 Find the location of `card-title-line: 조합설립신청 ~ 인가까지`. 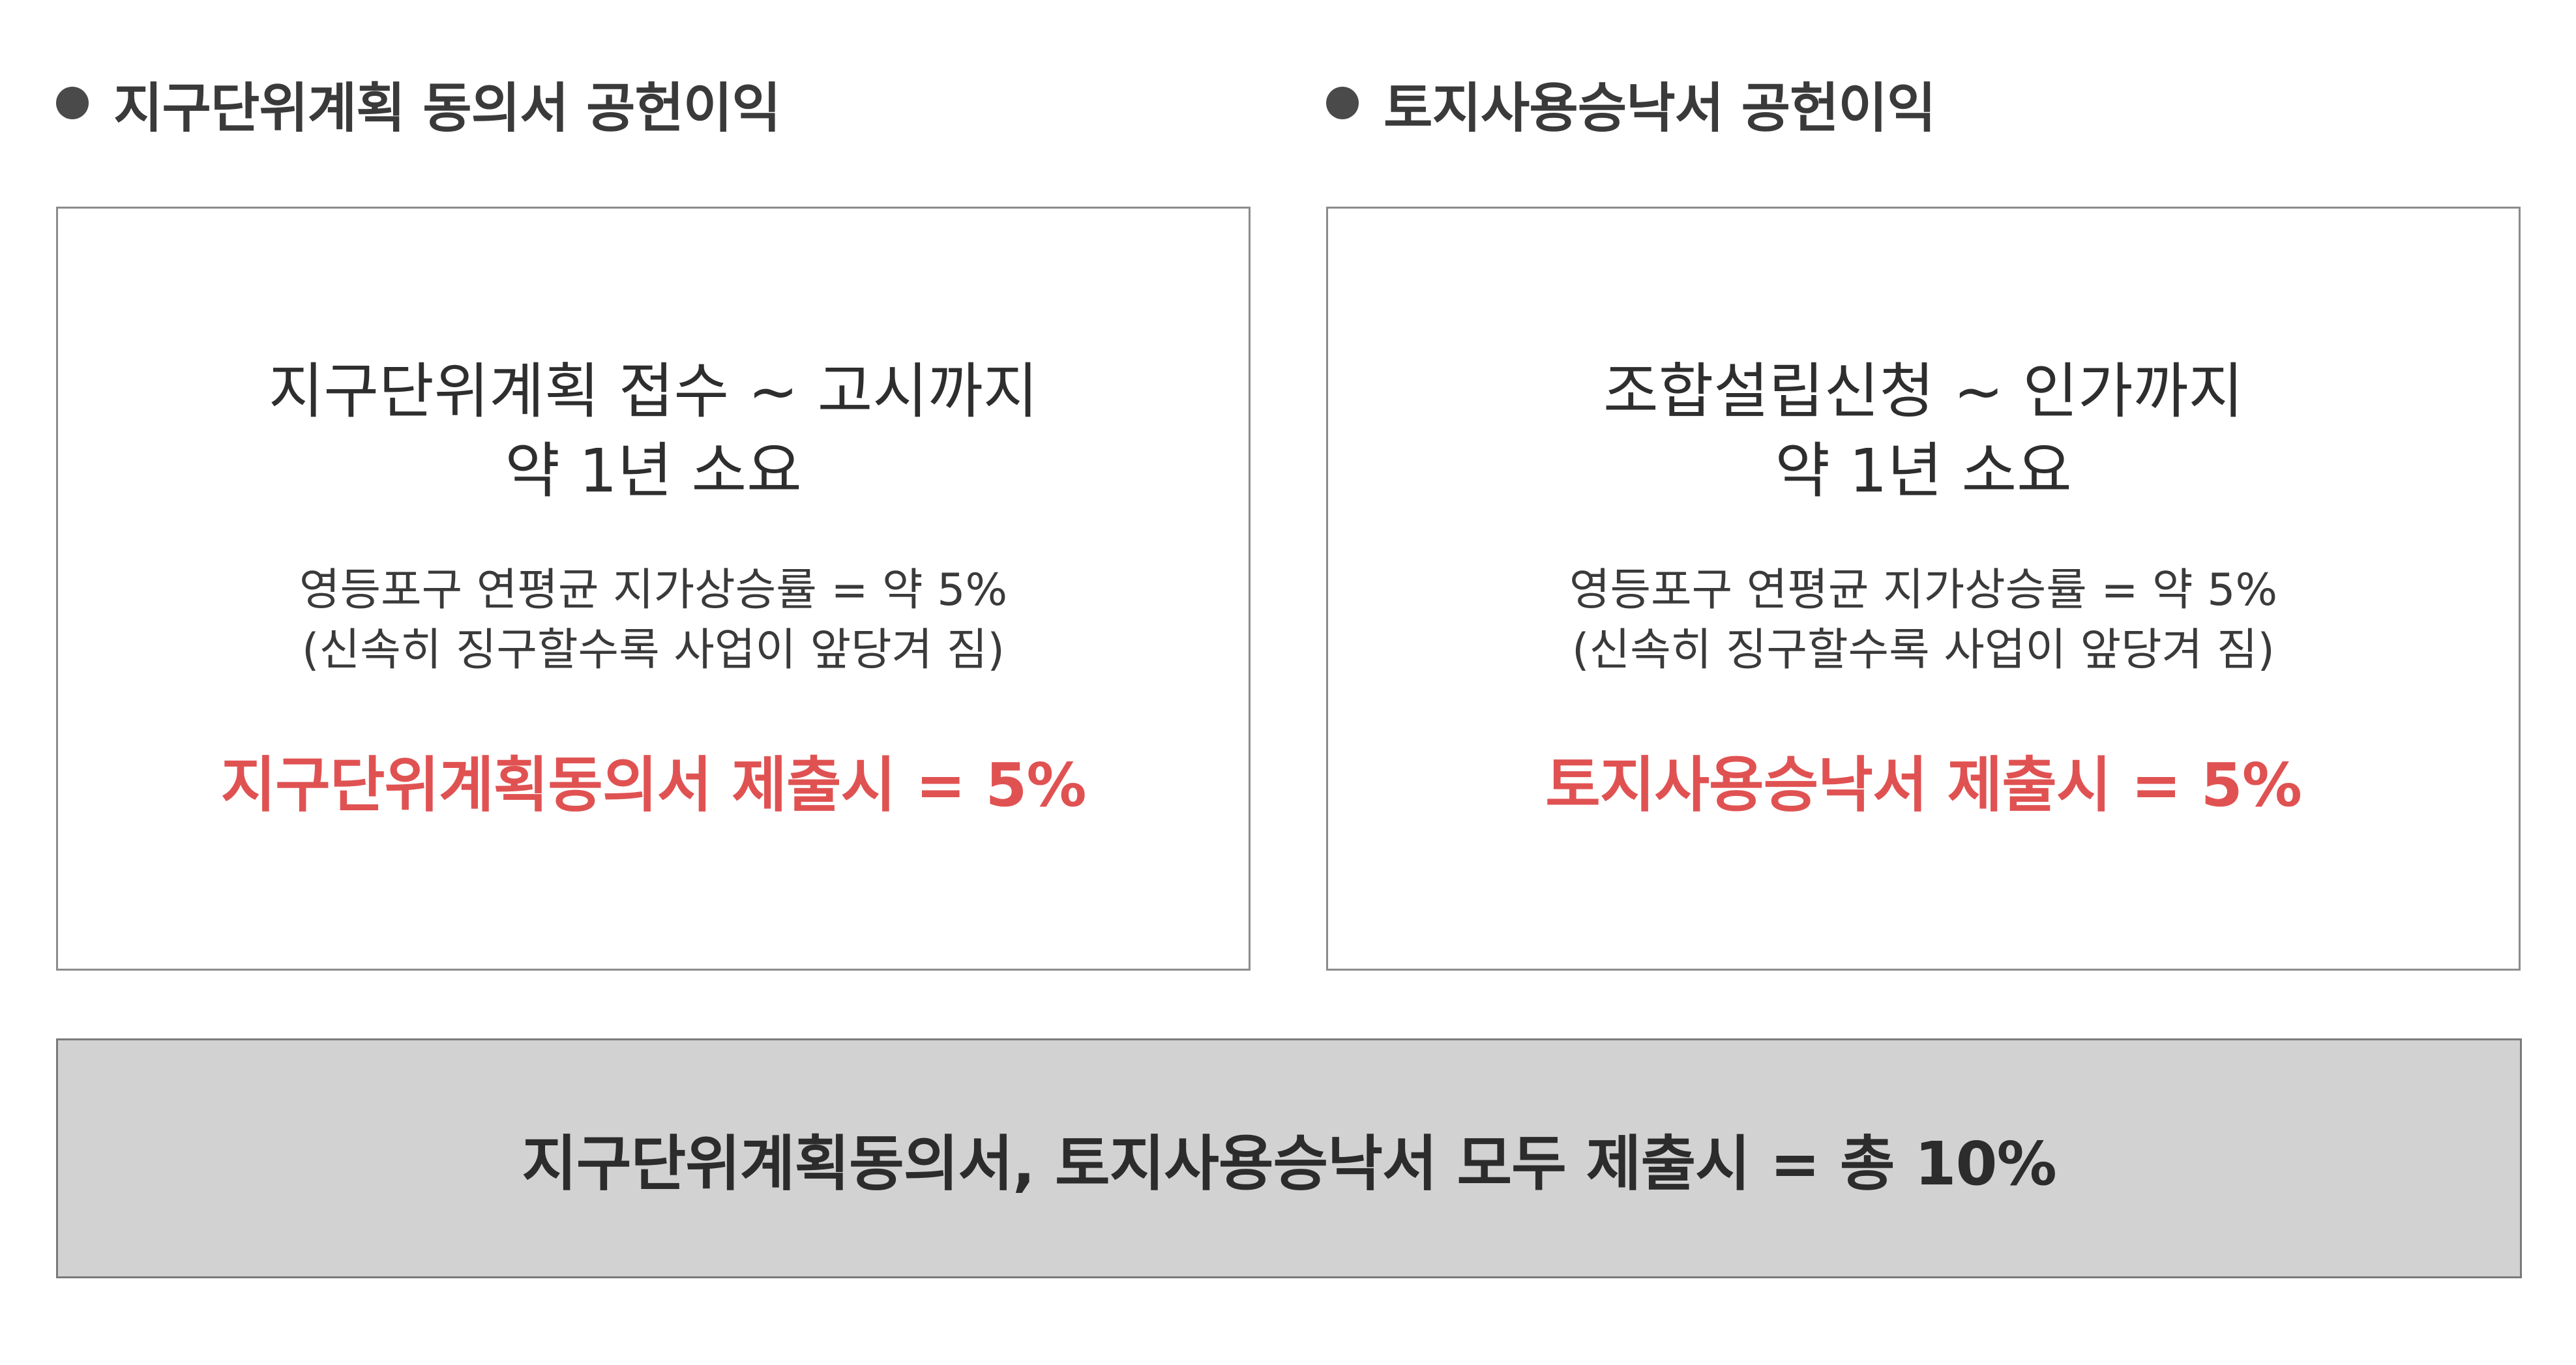

card-title-line: 조합설립신청 ~ 인가까지 is located at coordinates (1923, 391).